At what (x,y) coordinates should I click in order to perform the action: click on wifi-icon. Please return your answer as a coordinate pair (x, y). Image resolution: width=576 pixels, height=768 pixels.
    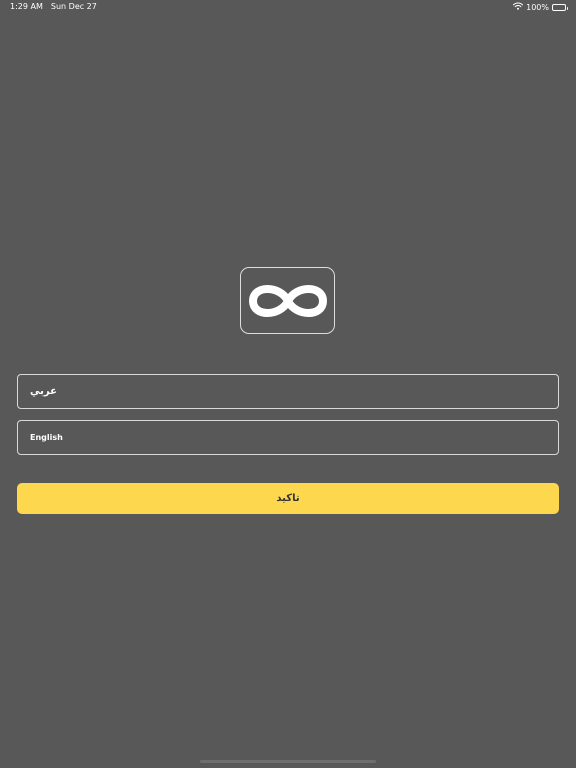
    Looking at the image, I should click on (518, 7).